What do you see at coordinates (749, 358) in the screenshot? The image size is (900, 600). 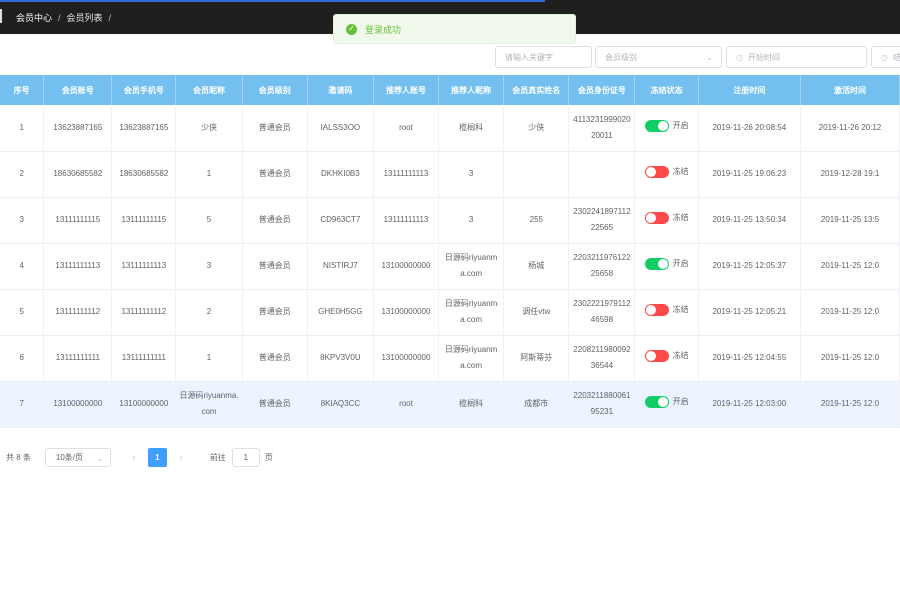 I see `register-time-cell: 2019-11-25 12:04:55` at bounding box center [749, 358].